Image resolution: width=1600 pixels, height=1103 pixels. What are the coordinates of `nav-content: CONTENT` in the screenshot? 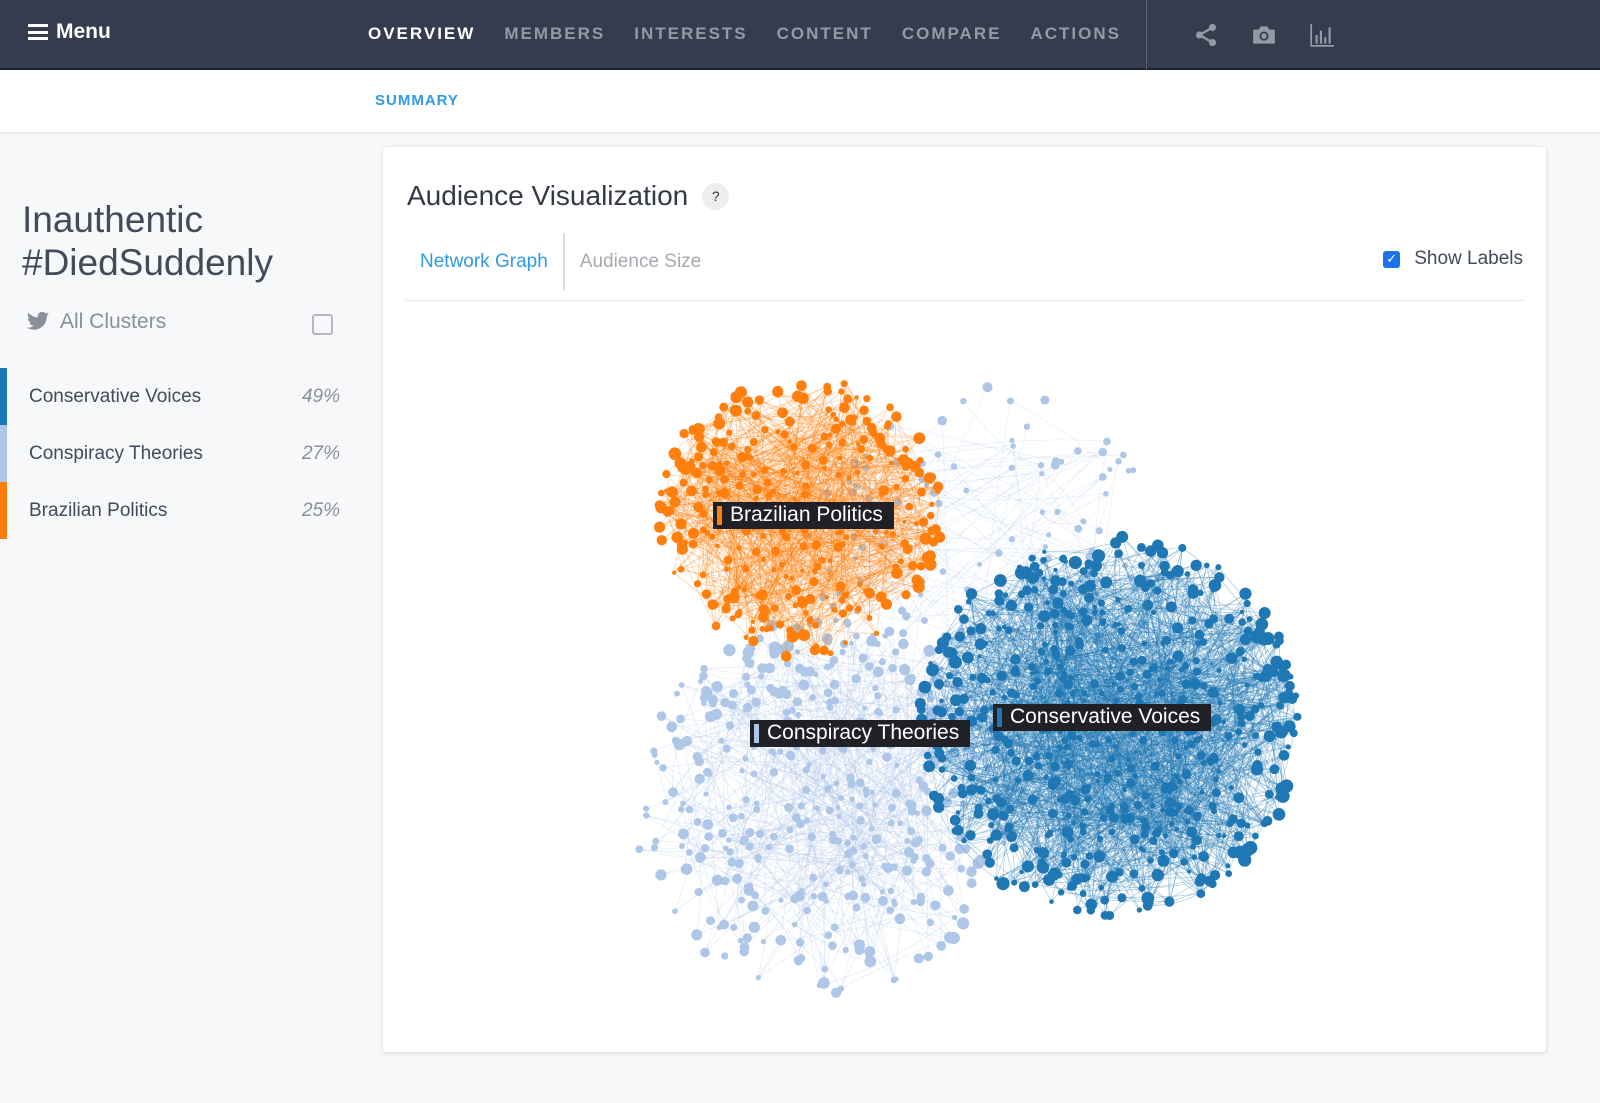 It's located at (825, 34).